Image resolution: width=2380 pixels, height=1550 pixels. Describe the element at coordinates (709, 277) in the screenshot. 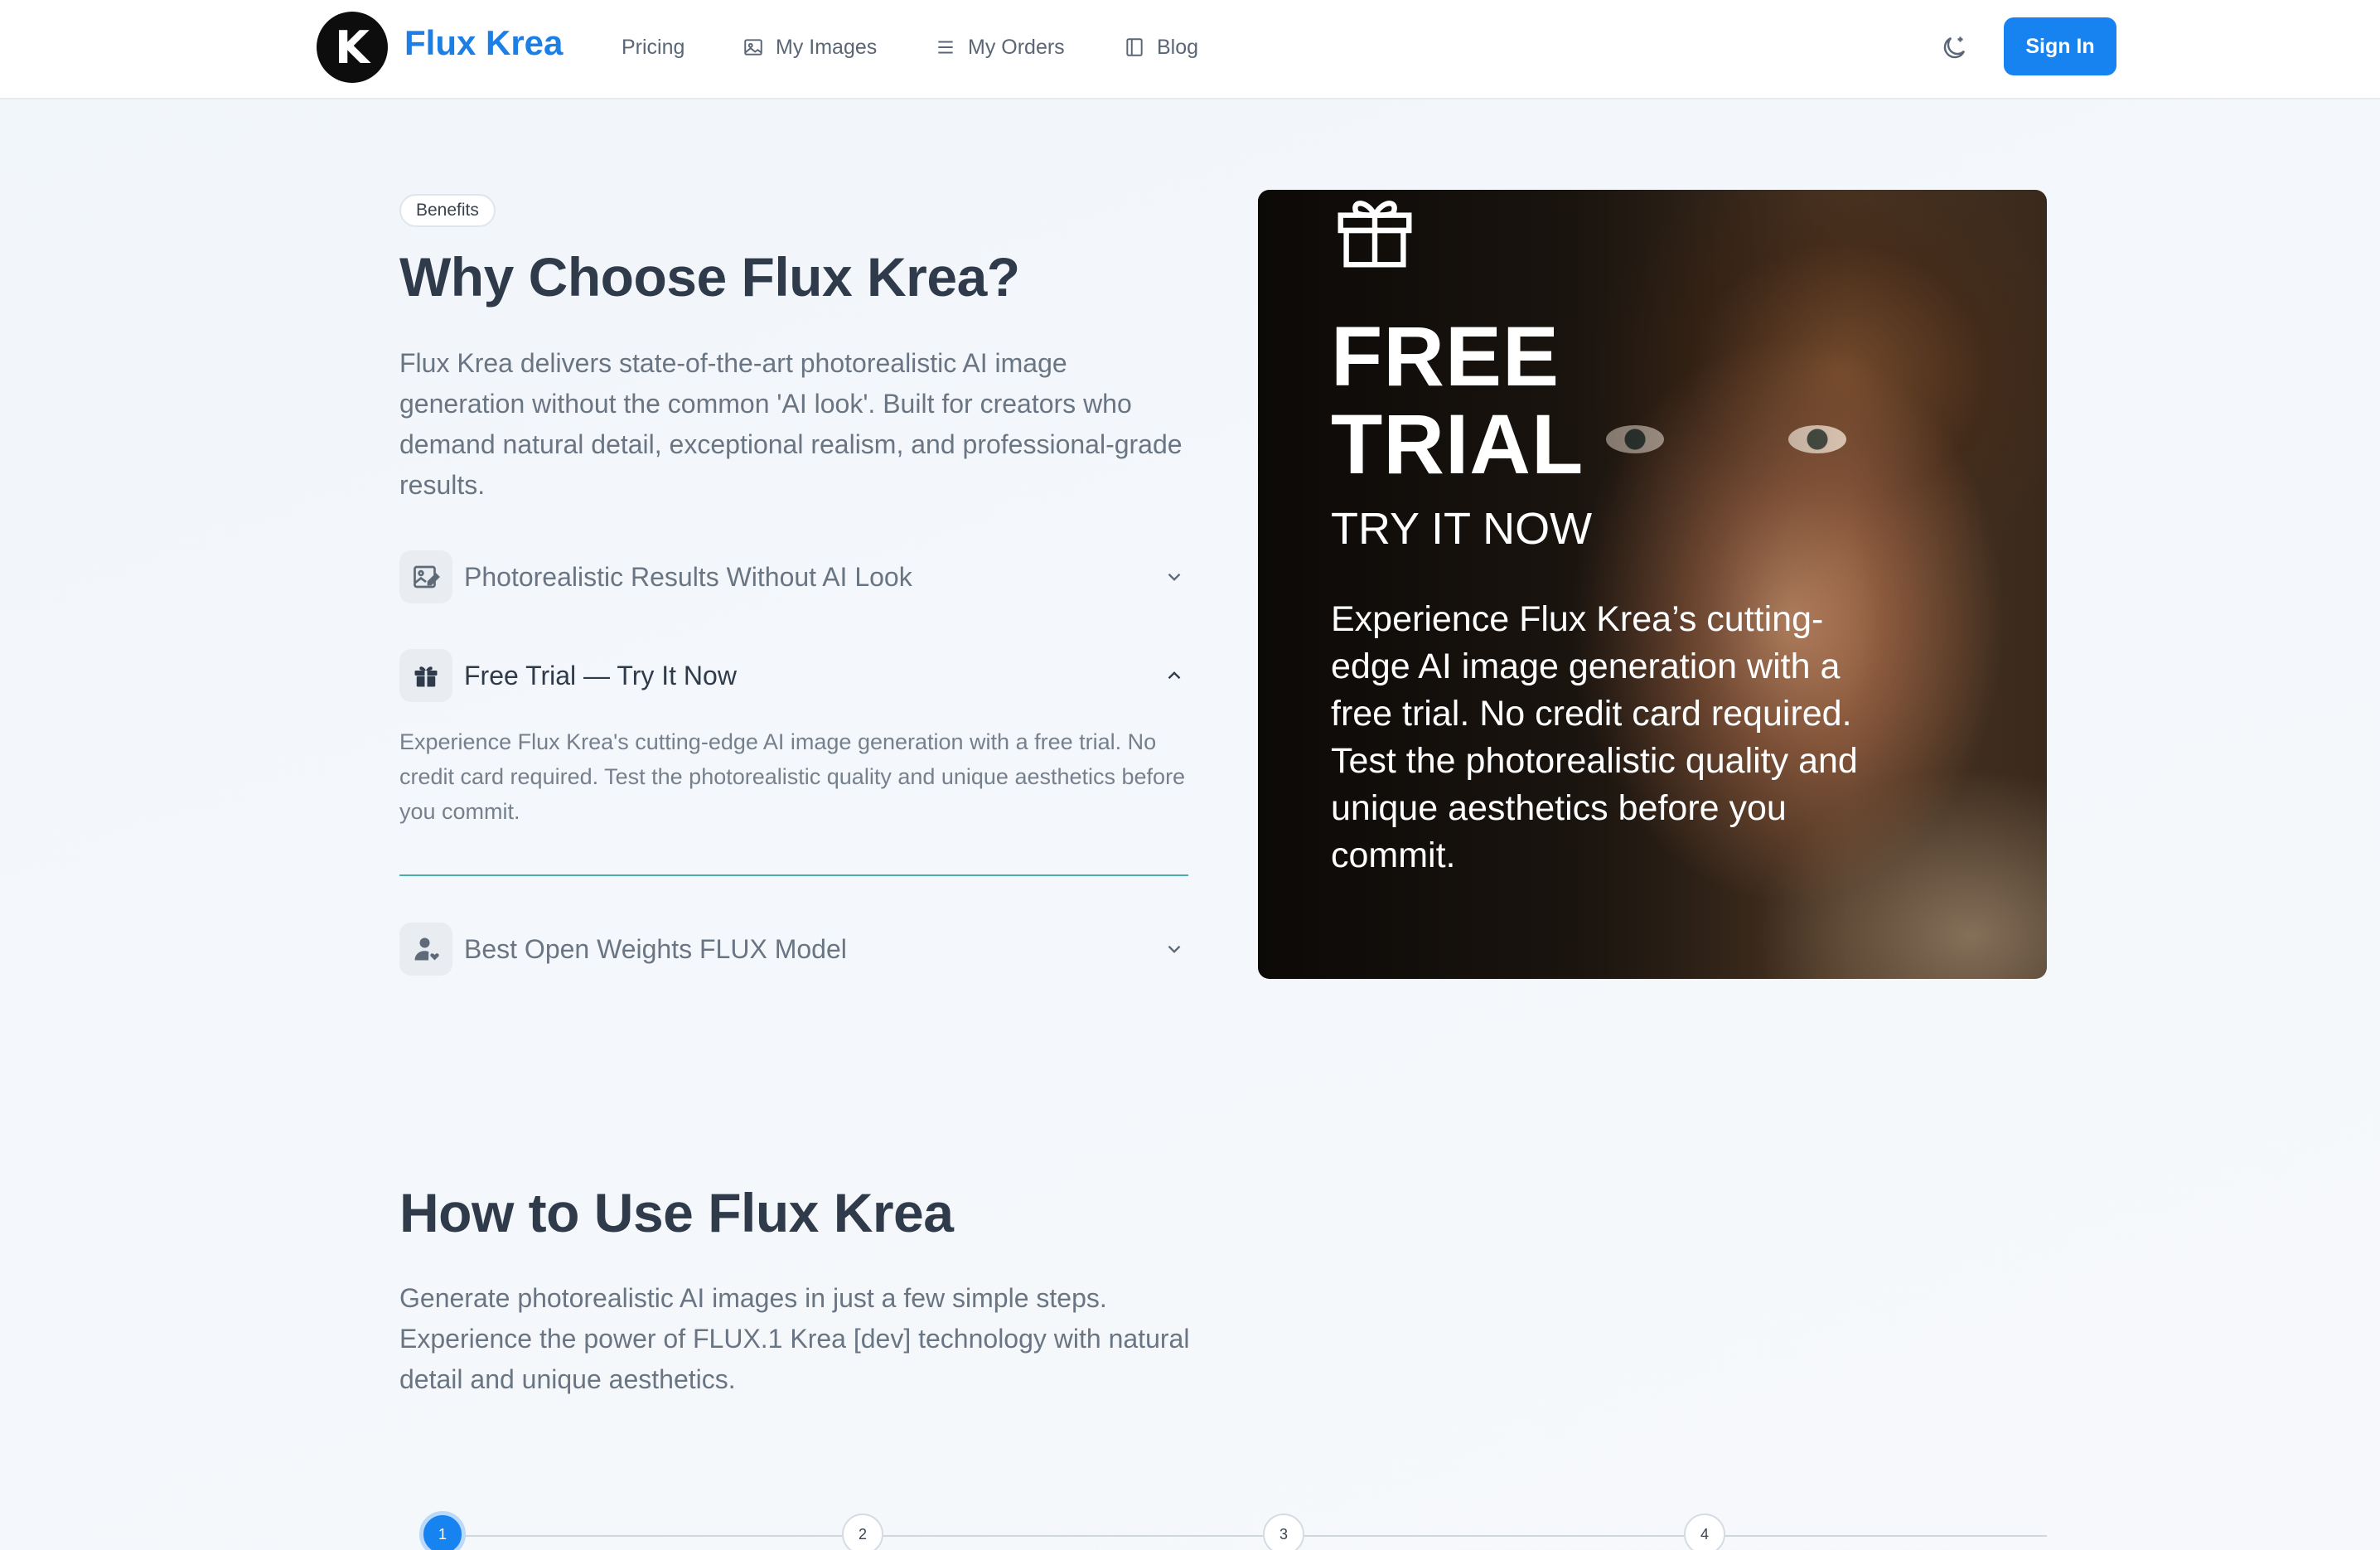

I see `benefits-title: Why Choose Flux Krea?` at that location.